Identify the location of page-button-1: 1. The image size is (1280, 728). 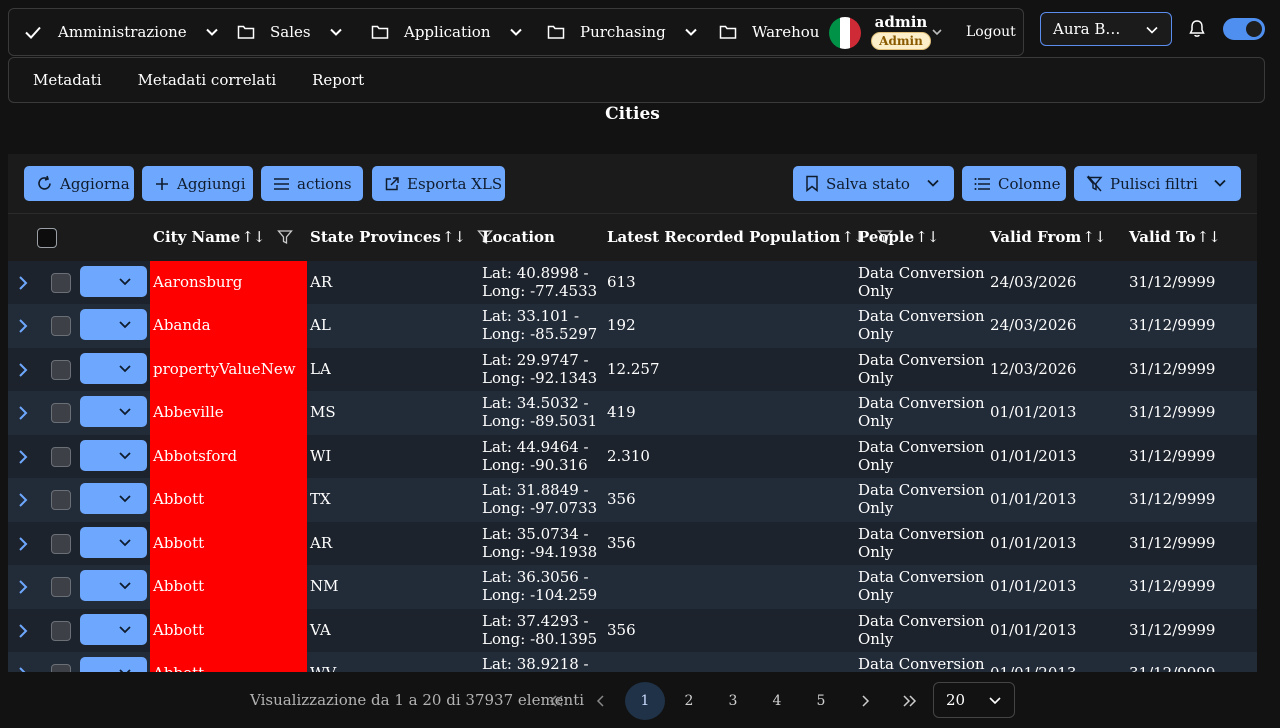
(645, 701).